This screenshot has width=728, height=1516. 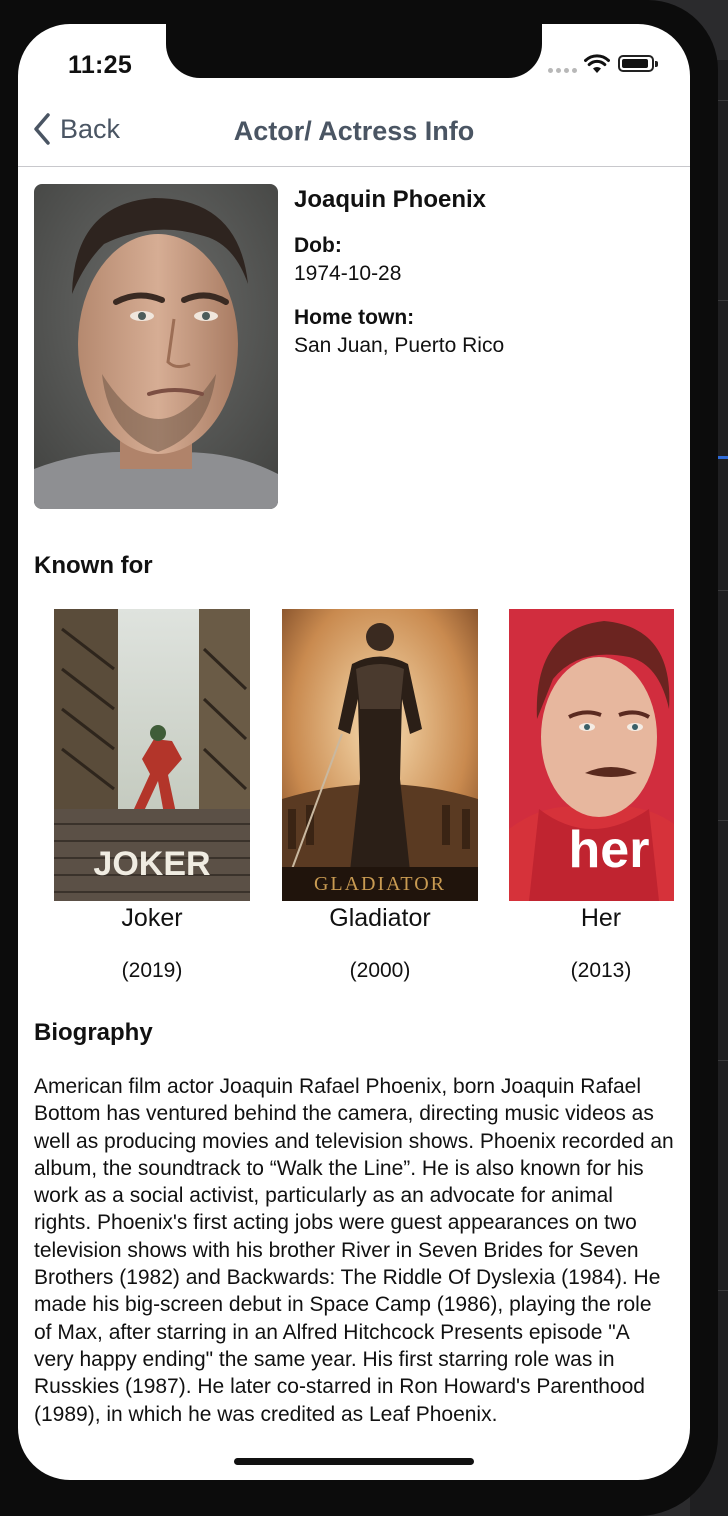 I want to click on status-time: 11:25, so click(x=100, y=65).